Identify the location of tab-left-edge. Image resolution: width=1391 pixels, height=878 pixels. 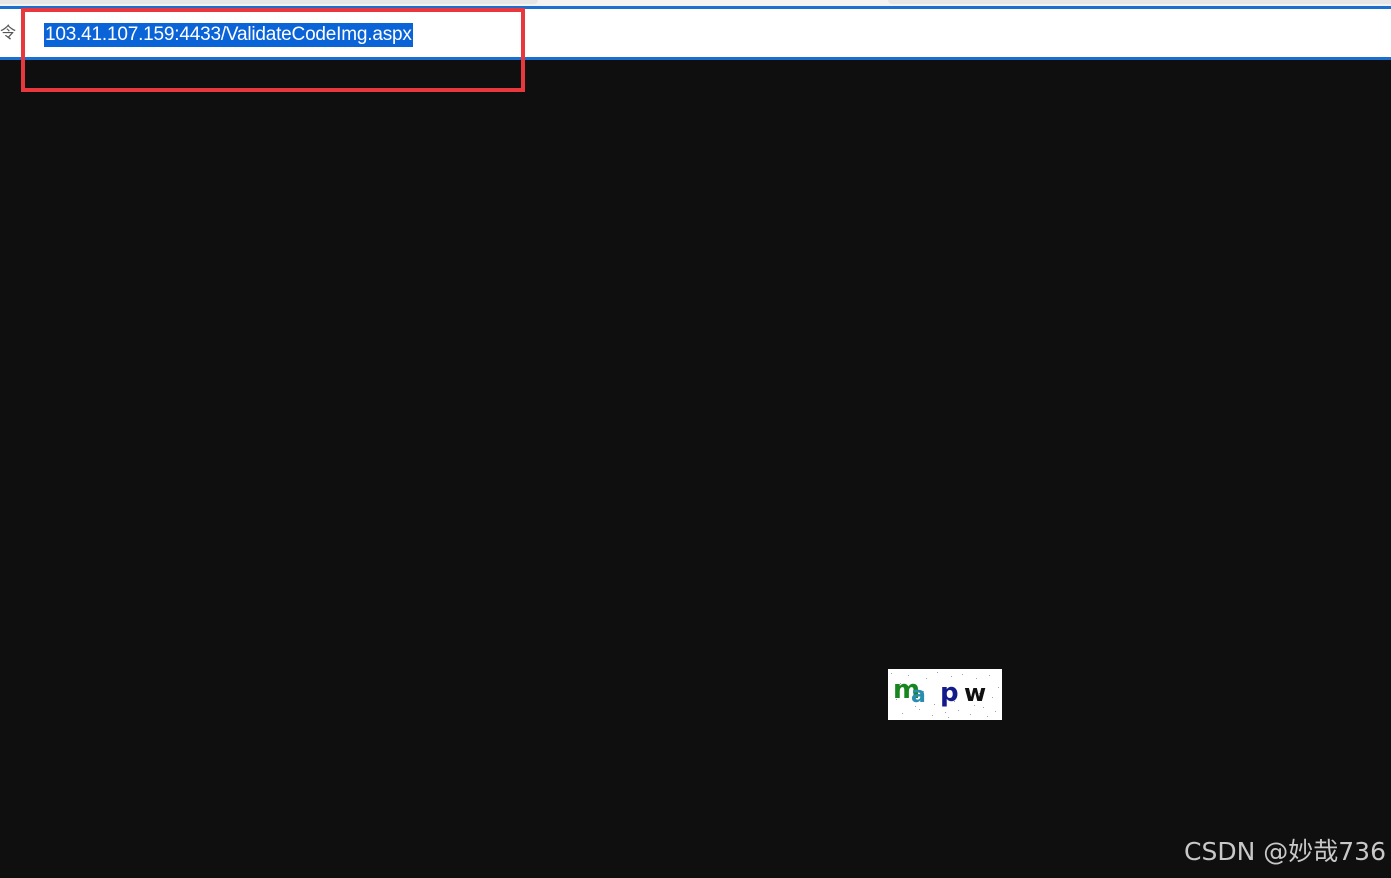
(269, 2).